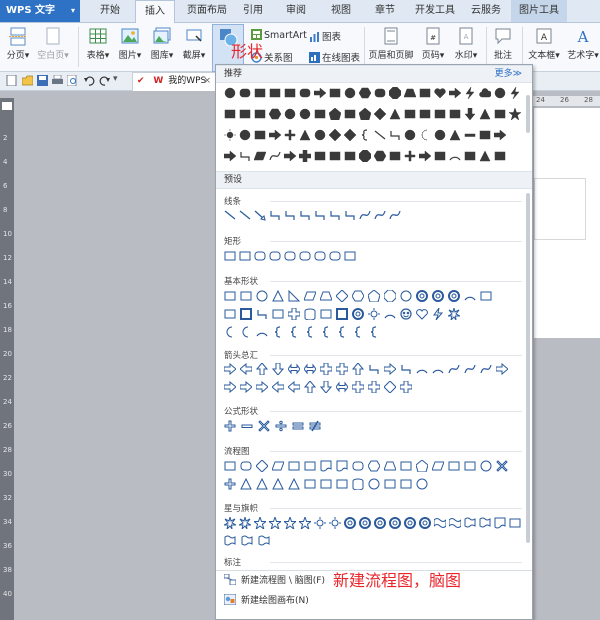 The height and width of the screenshot is (620, 600). What do you see at coordinates (470, 369) in the screenshot?
I see `curve-shape-icon` at bounding box center [470, 369].